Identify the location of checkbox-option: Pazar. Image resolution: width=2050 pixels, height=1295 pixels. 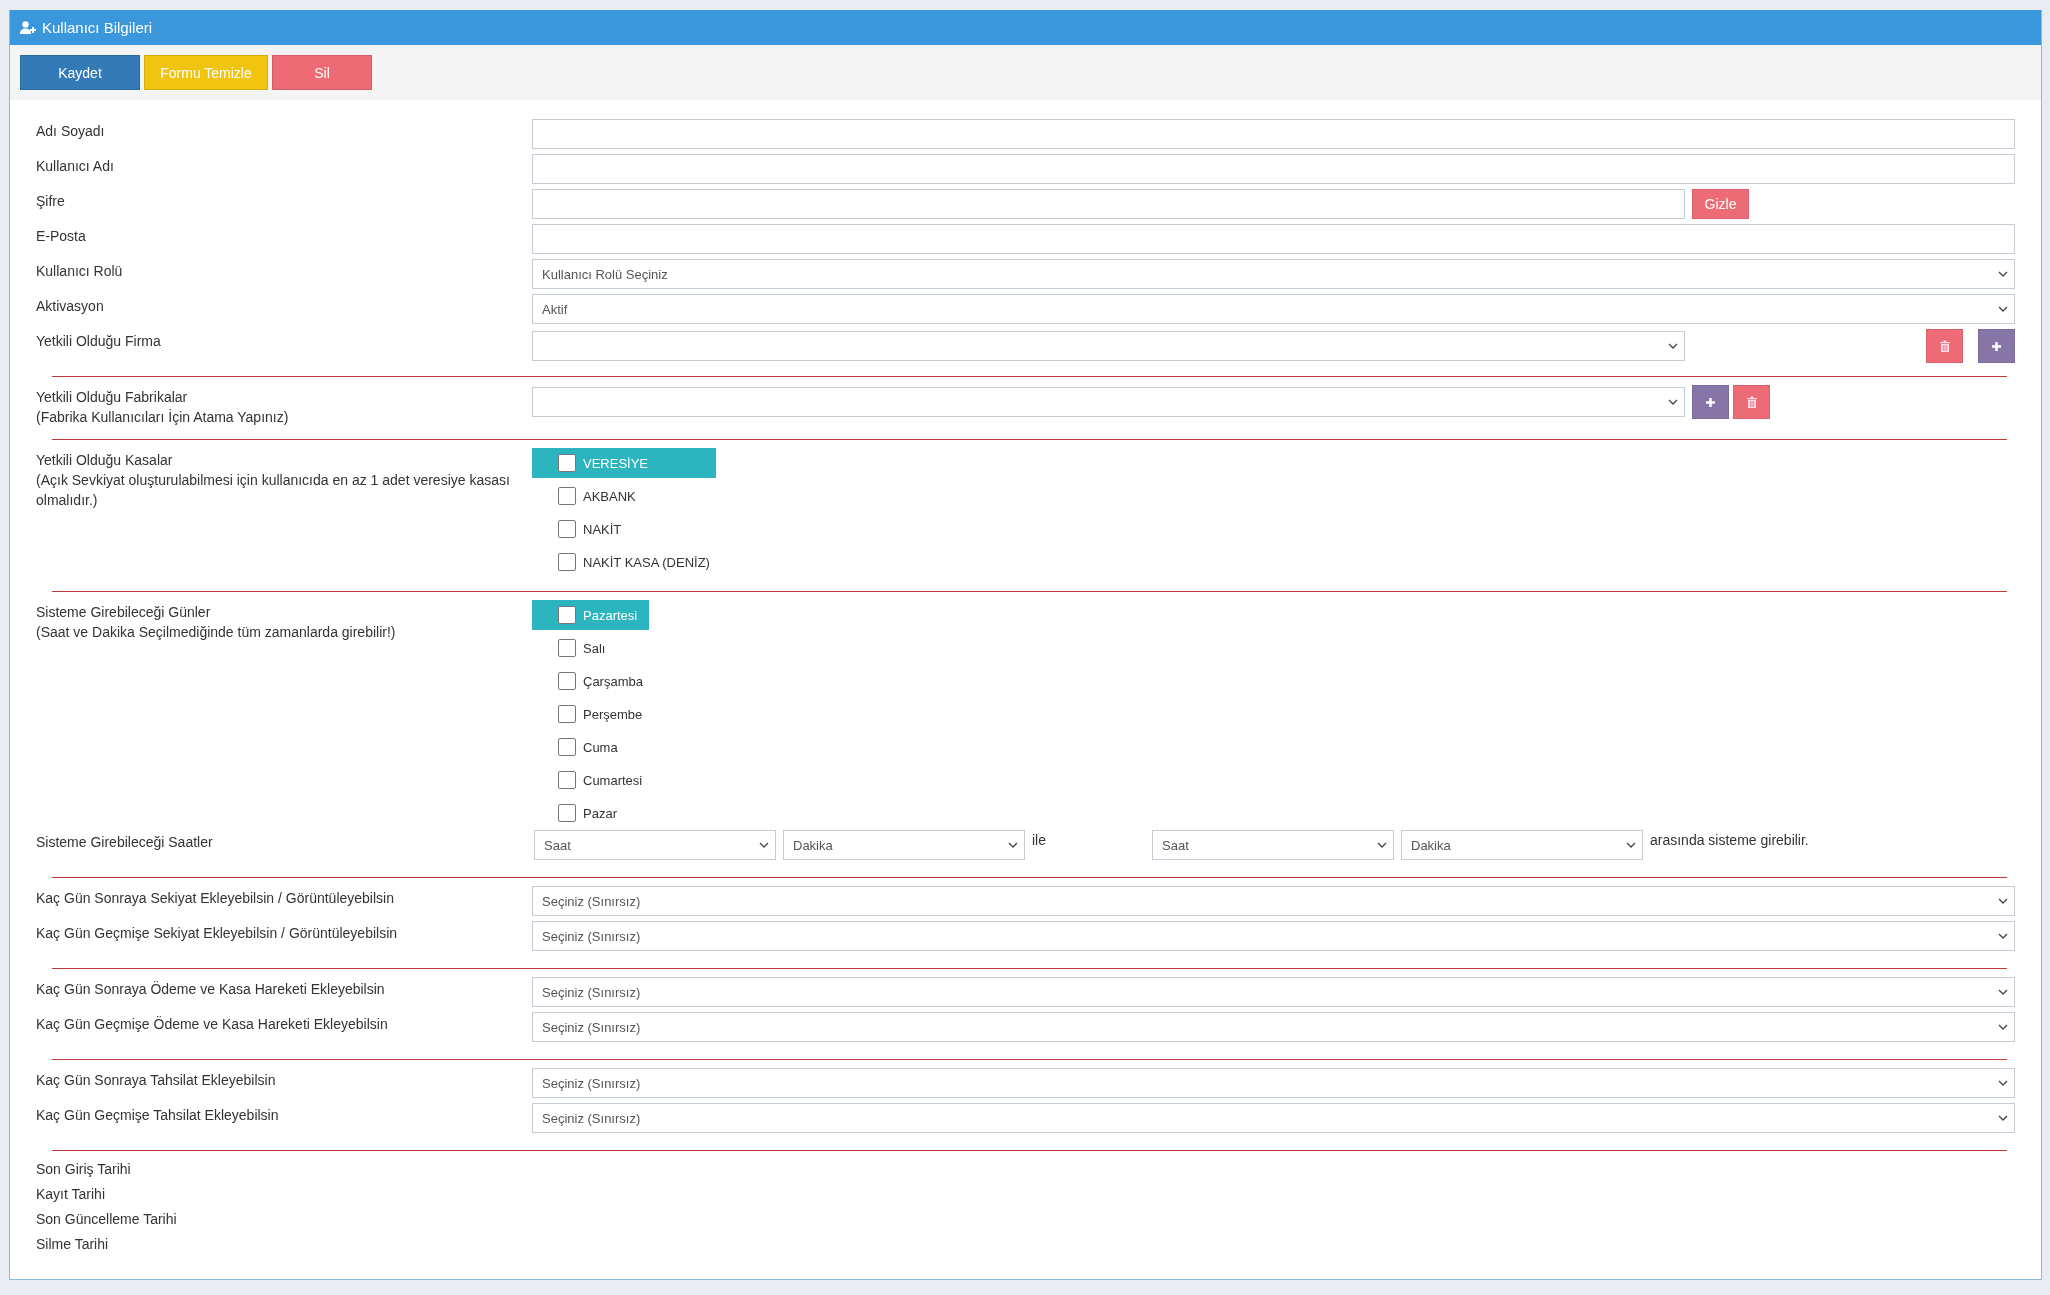
(590, 813).